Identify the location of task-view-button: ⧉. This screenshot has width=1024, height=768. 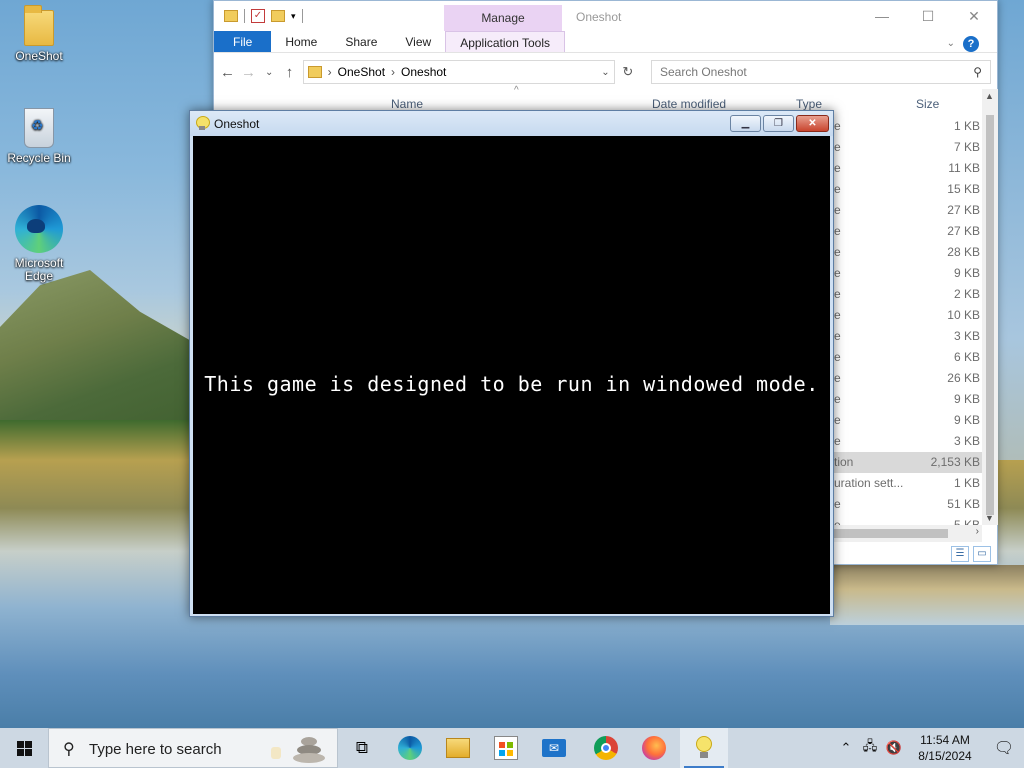
(362, 748).